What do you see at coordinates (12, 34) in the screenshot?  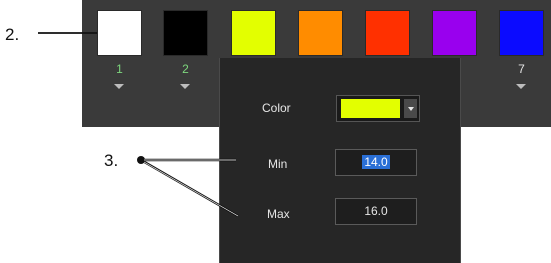 I see `callout-label-2: 2.` at bounding box center [12, 34].